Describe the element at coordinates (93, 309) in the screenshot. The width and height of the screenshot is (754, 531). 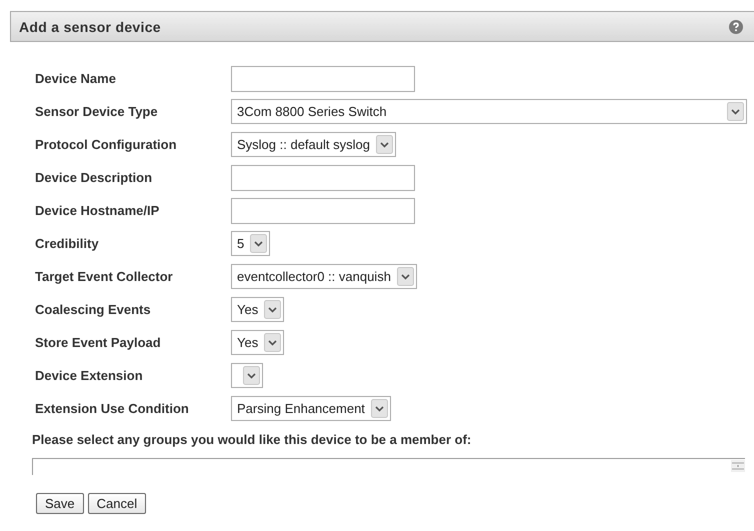
I see `field-label: Coalescing Events` at that location.